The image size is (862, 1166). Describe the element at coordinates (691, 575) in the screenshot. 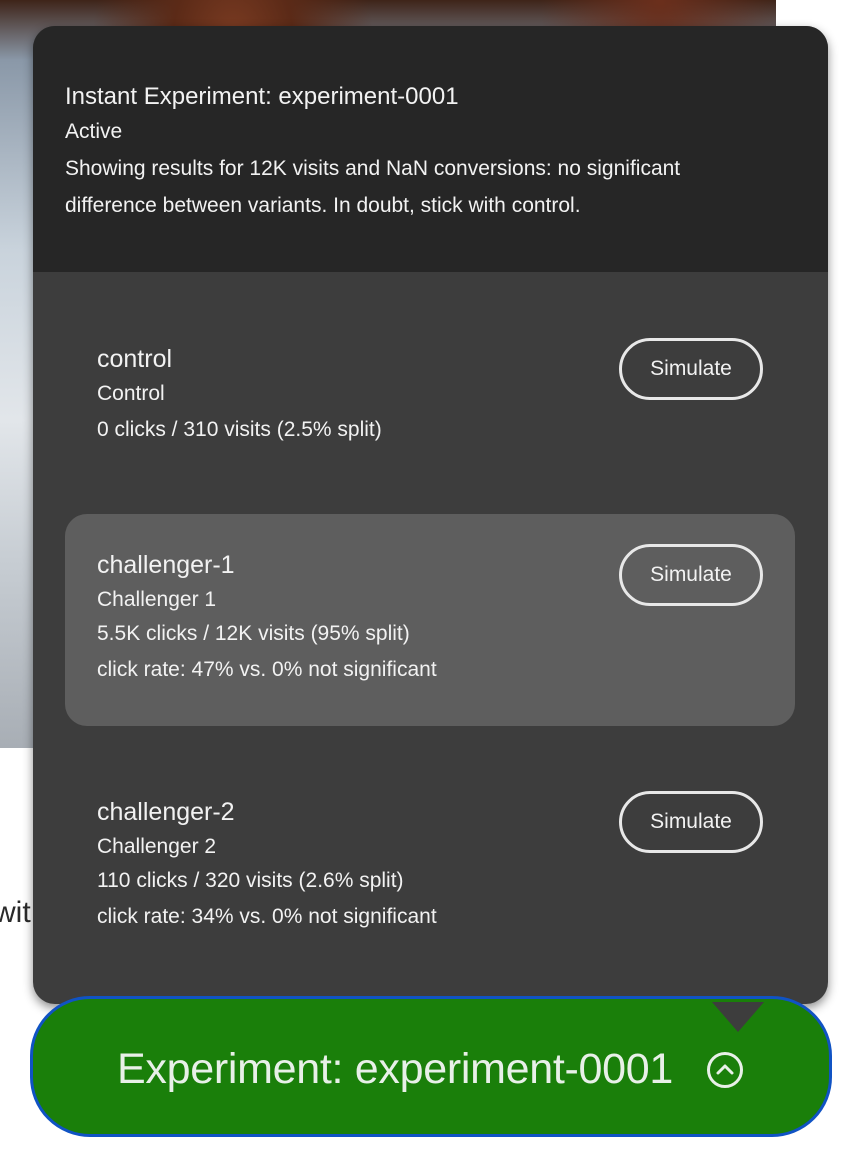

I see `simulate-button-challenger-1: Simulate` at that location.